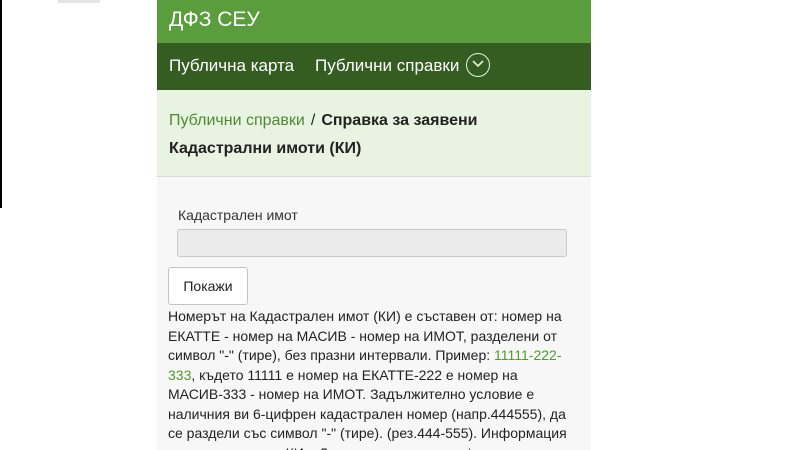 This screenshot has width=800, height=450. I want to click on nav-public-reports: Публични справки, so click(387, 66).